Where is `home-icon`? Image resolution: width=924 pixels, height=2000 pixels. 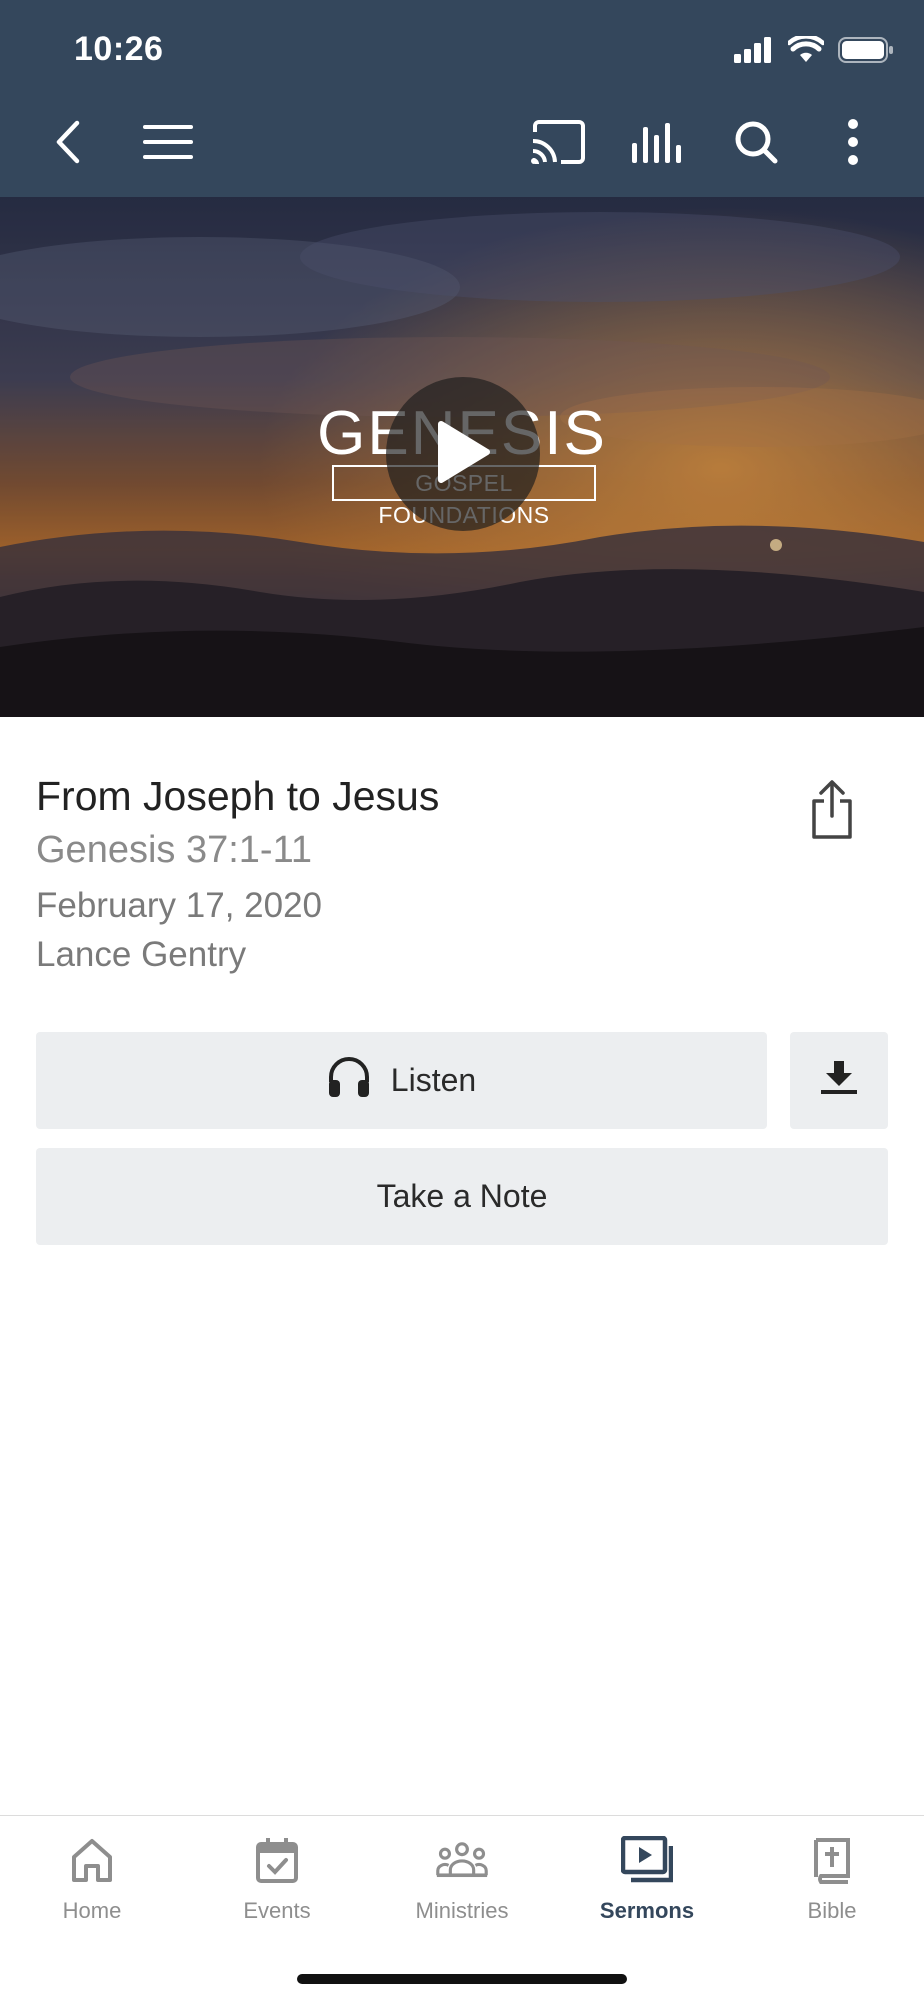
home-icon is located at coordinates (92, 1860).